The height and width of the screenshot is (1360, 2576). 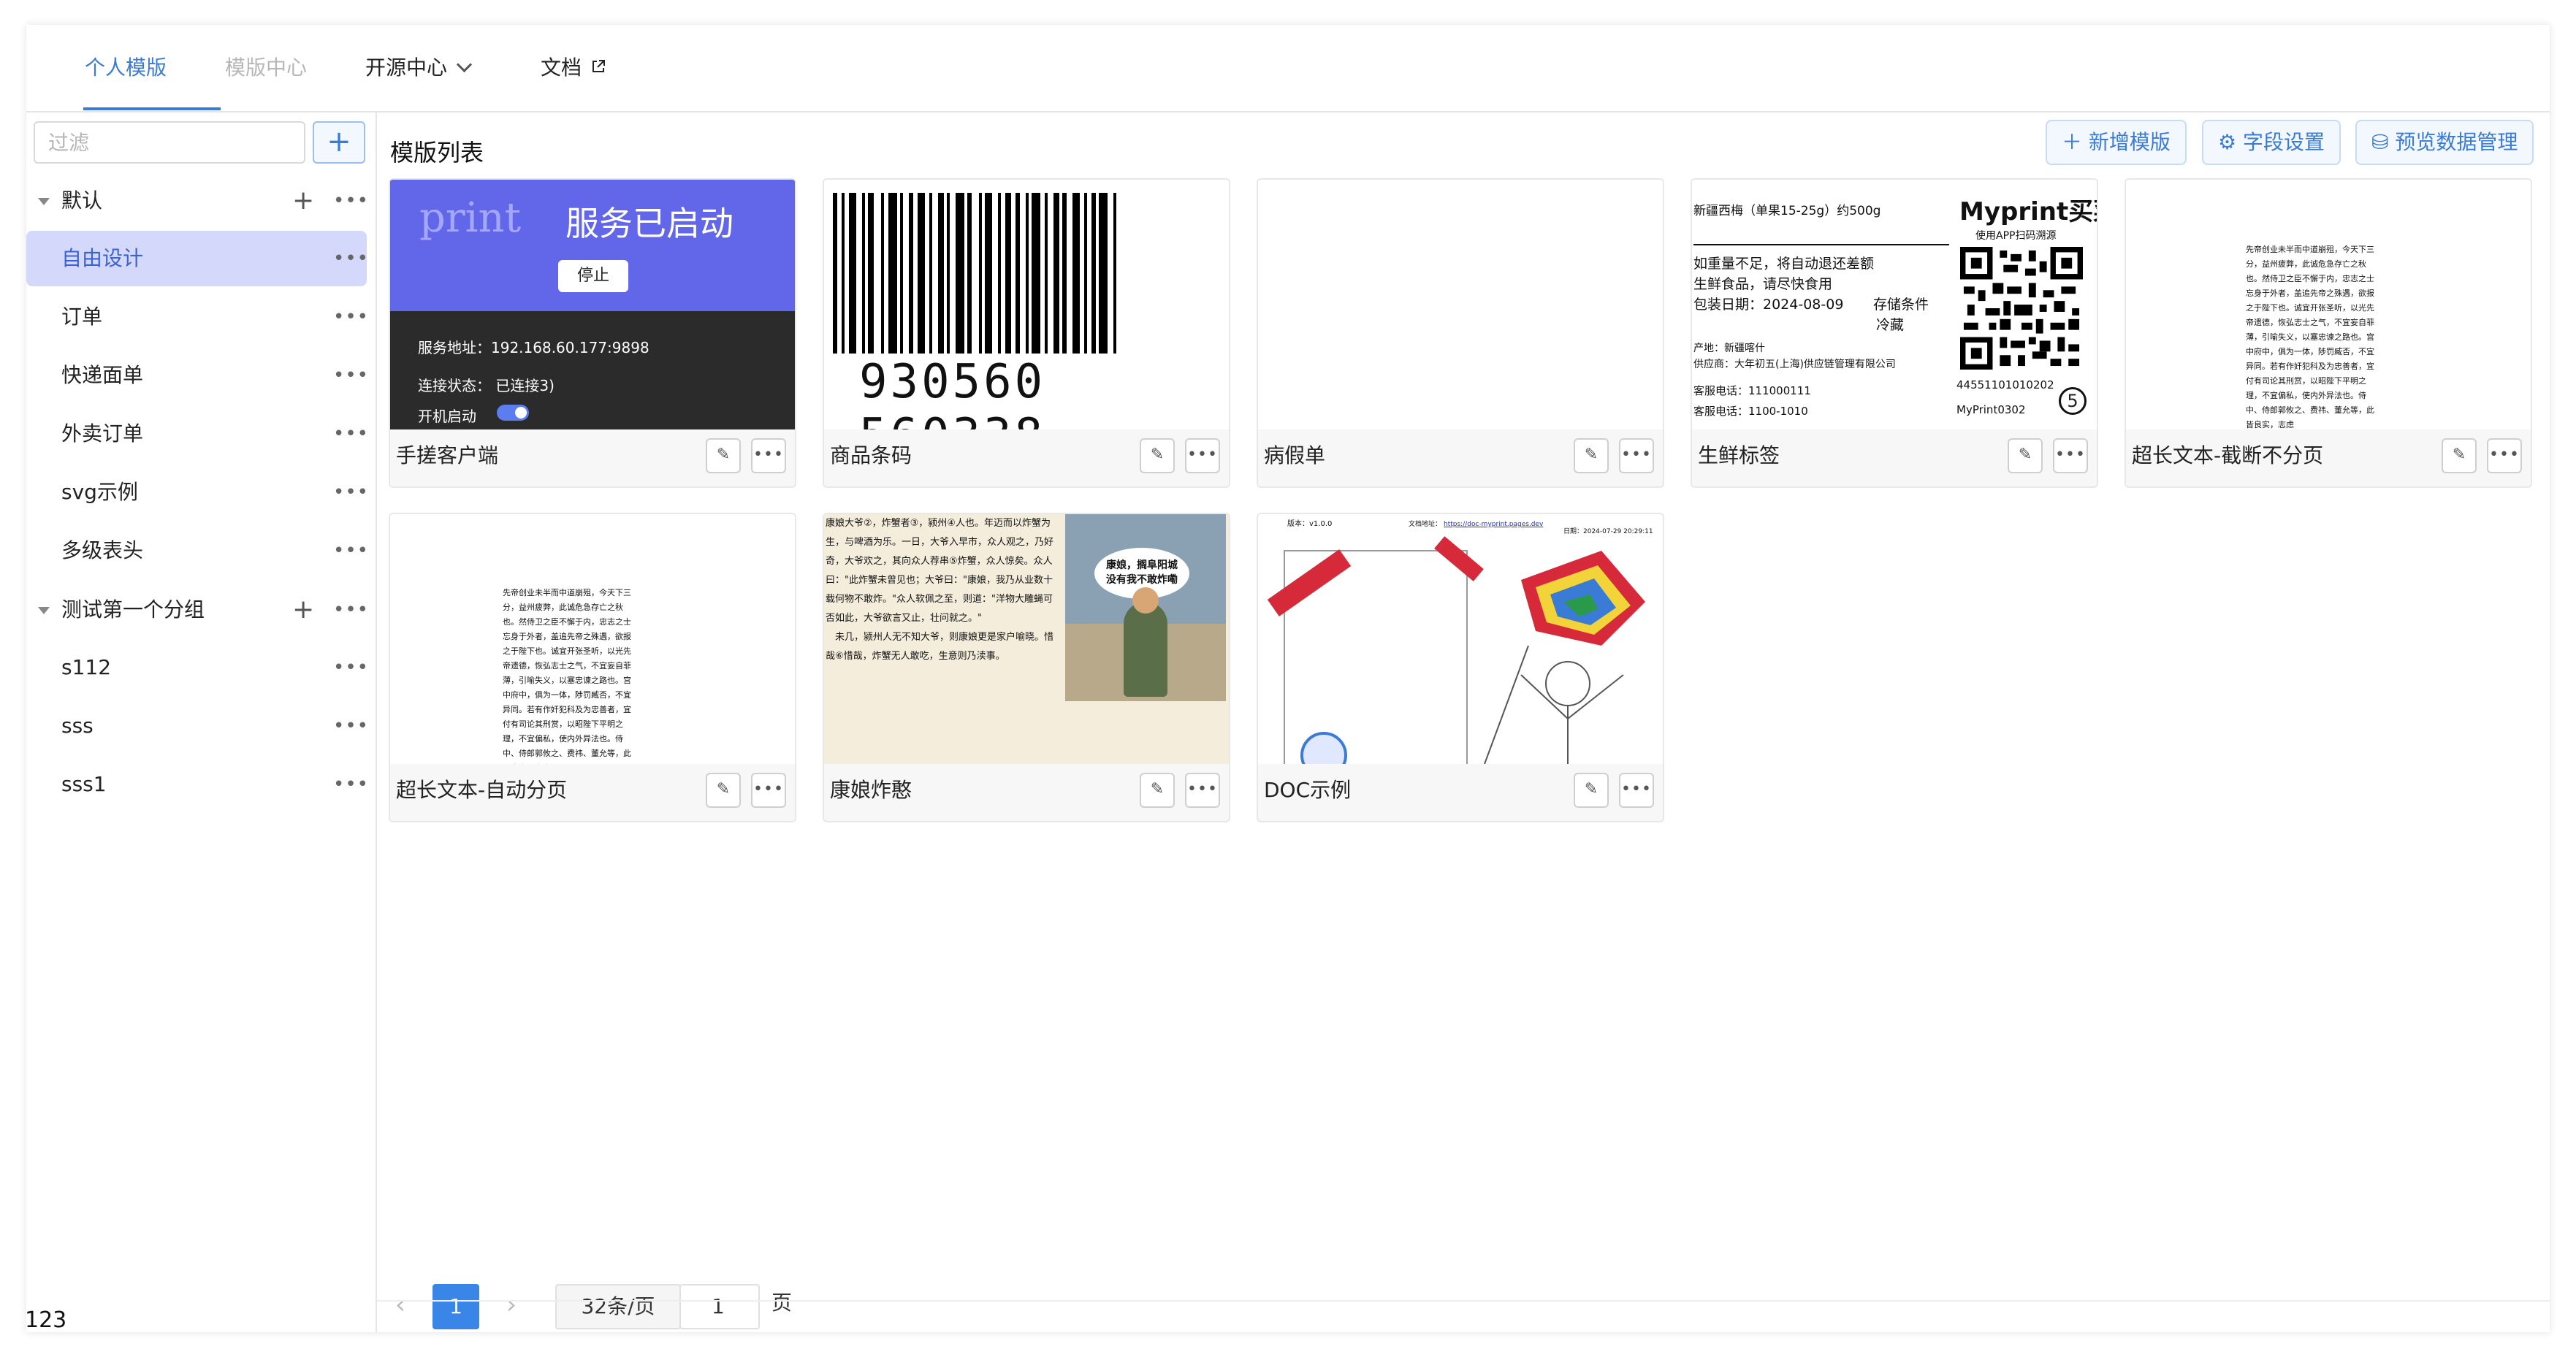 I want to click on sidebar-item-takeout: 外卖订单 •••, so click(x=197, y=434).